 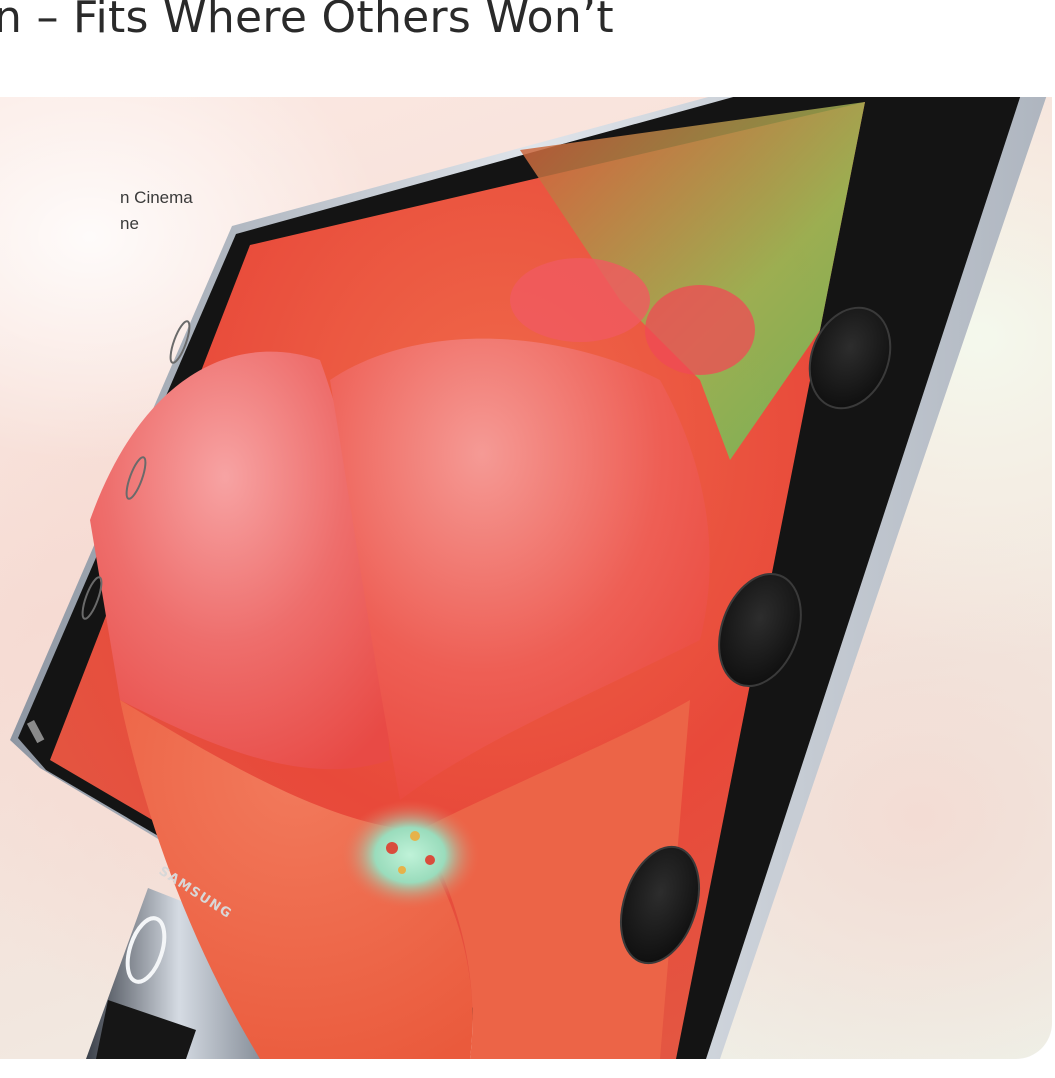 What do you see at coordinates (410, 855) in the screenshot?
I see `flower-center` at bounding box center [410, 855].